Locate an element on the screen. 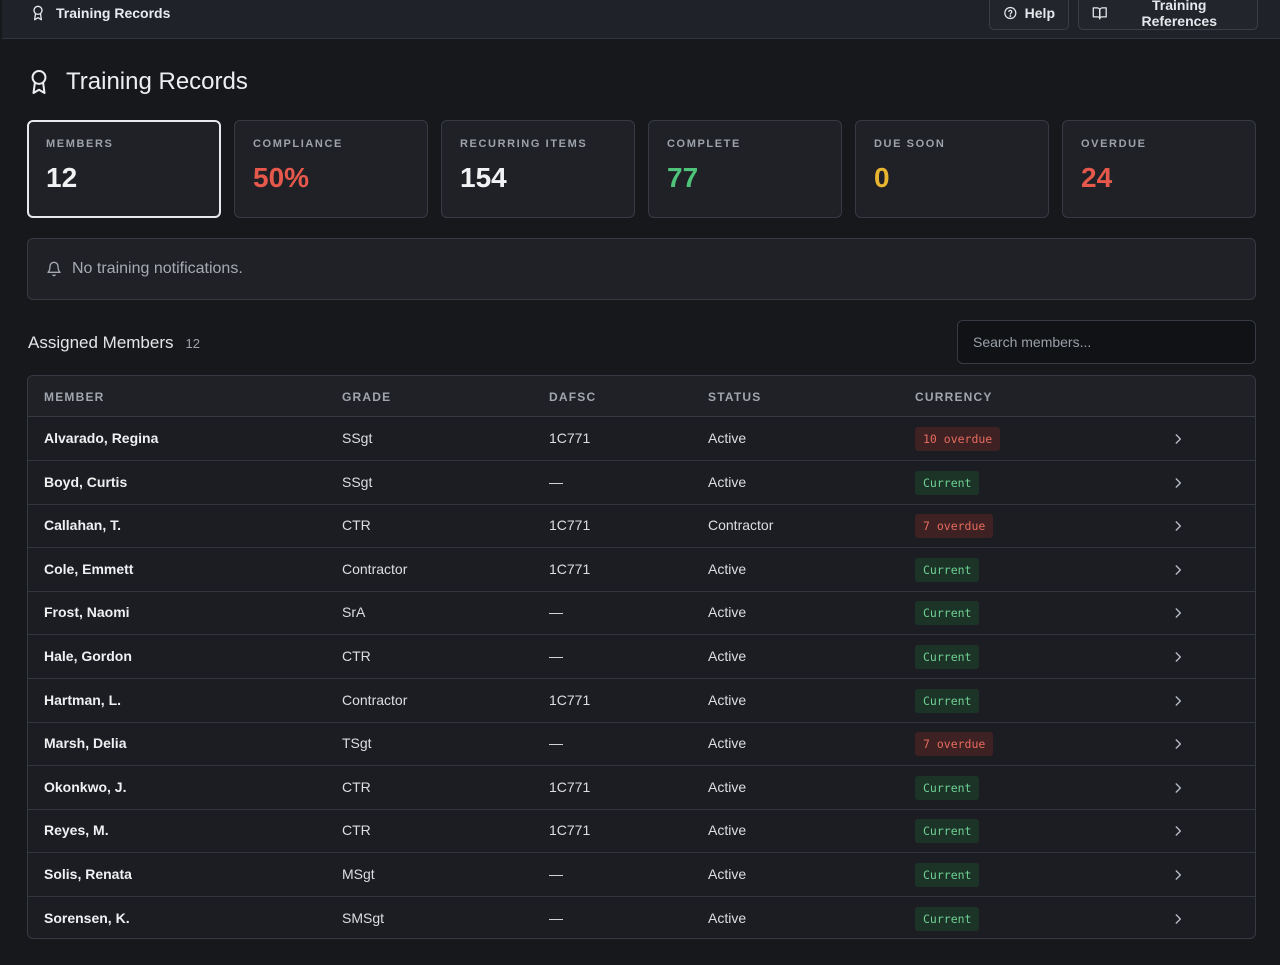  help-circle-icon is located at coordinates (1010, 13).